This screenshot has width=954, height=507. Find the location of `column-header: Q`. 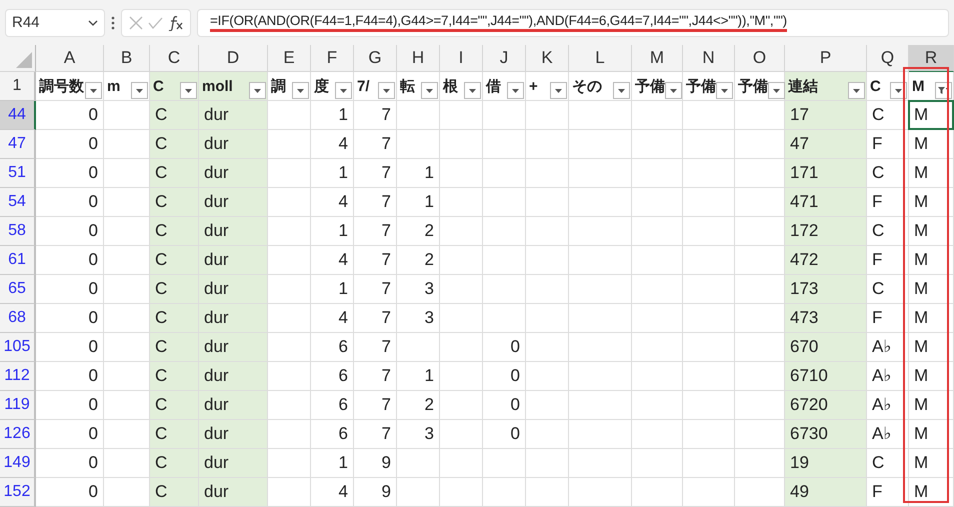

column-header: Q is located at coordinates (888, 58).